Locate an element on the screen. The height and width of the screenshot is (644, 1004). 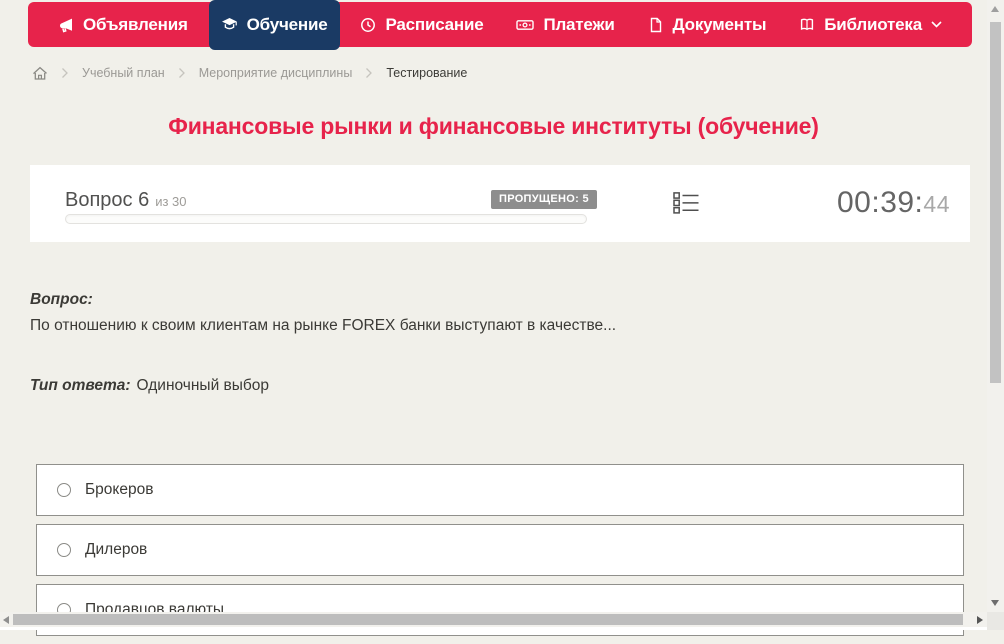
open-book-icon is located at coordinates (807, 24).